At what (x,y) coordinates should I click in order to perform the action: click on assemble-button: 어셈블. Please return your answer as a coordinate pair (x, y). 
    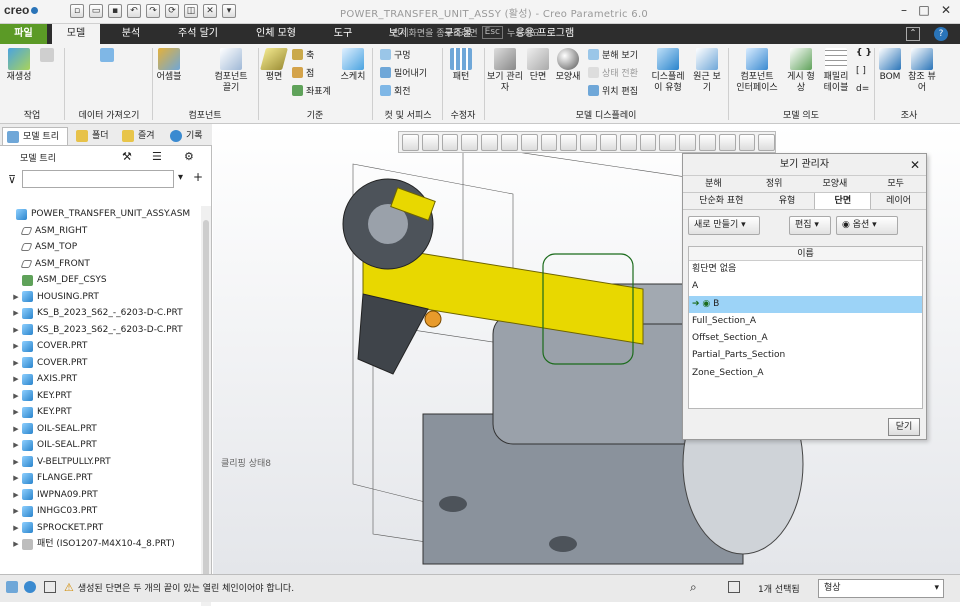
    Looking at the image, I should click on (169, 65).